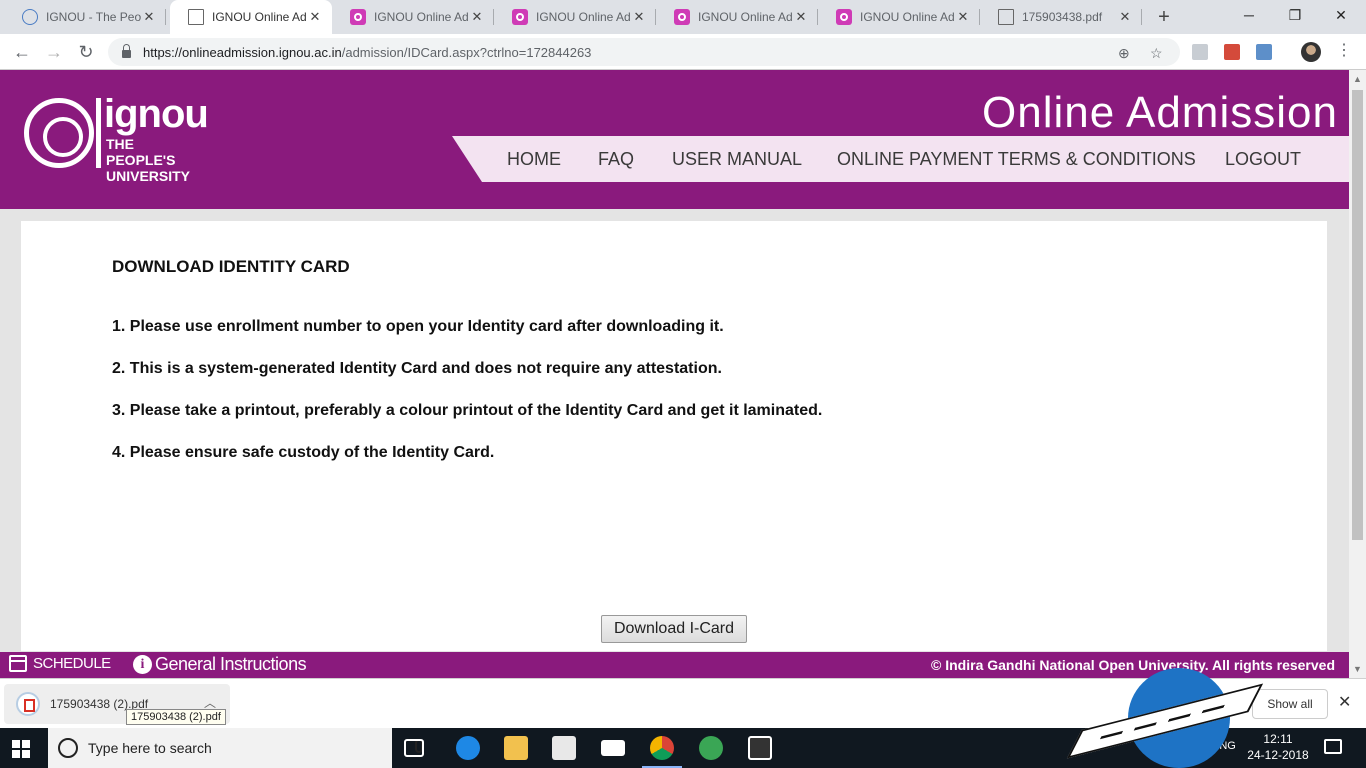 This screenshot has height=768, width=1366. Describe the element at coordinates (1278, 747) in the screenshot. I see `system-clock: 12:11 24-12-2018` at that location.